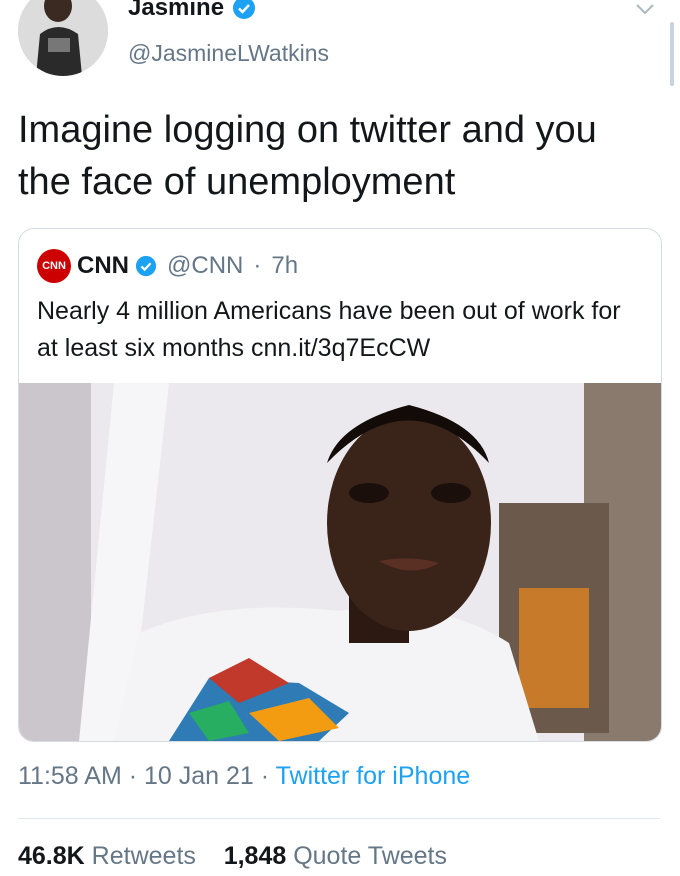 The width and height of the screenshot is (680, 876). Describe the element at coordinates (103, 266) in the screenshot. I see `quoted-author-name: CNN` at that location.